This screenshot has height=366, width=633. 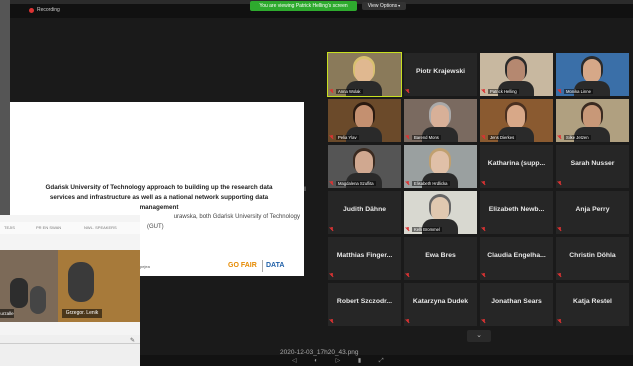 I want to click on participant-tile: Judith Dähne, so click(x=364, y=212).